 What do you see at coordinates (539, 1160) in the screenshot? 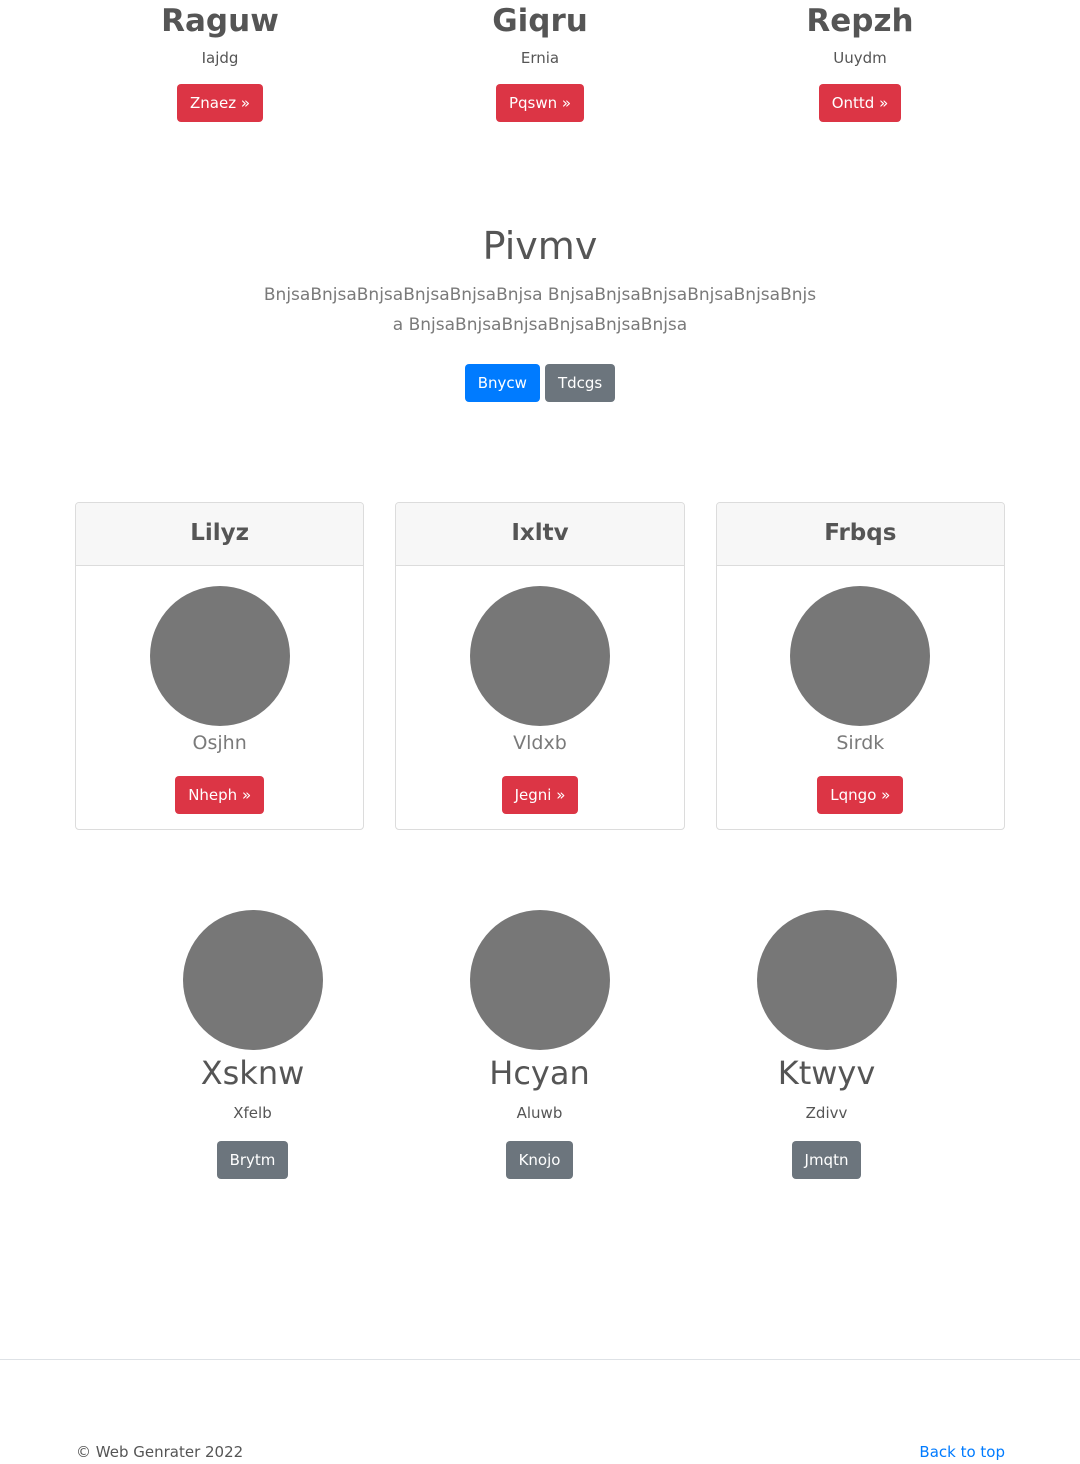
I see `profile-button: Knojo` at bounding box center [539, 1160].